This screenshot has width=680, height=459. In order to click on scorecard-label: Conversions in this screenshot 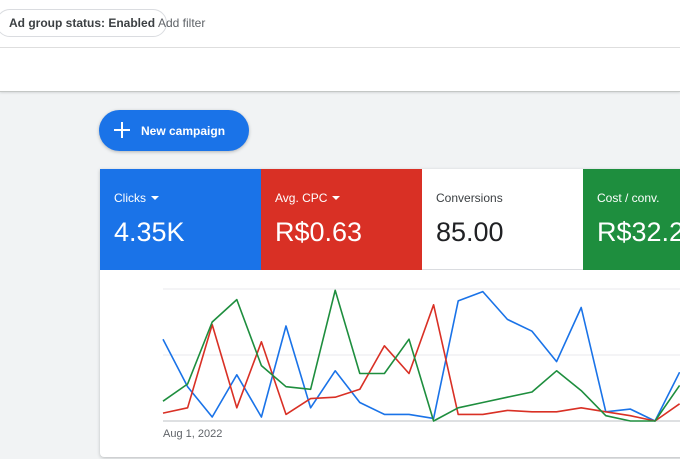, I will do `click(469, 198)`.